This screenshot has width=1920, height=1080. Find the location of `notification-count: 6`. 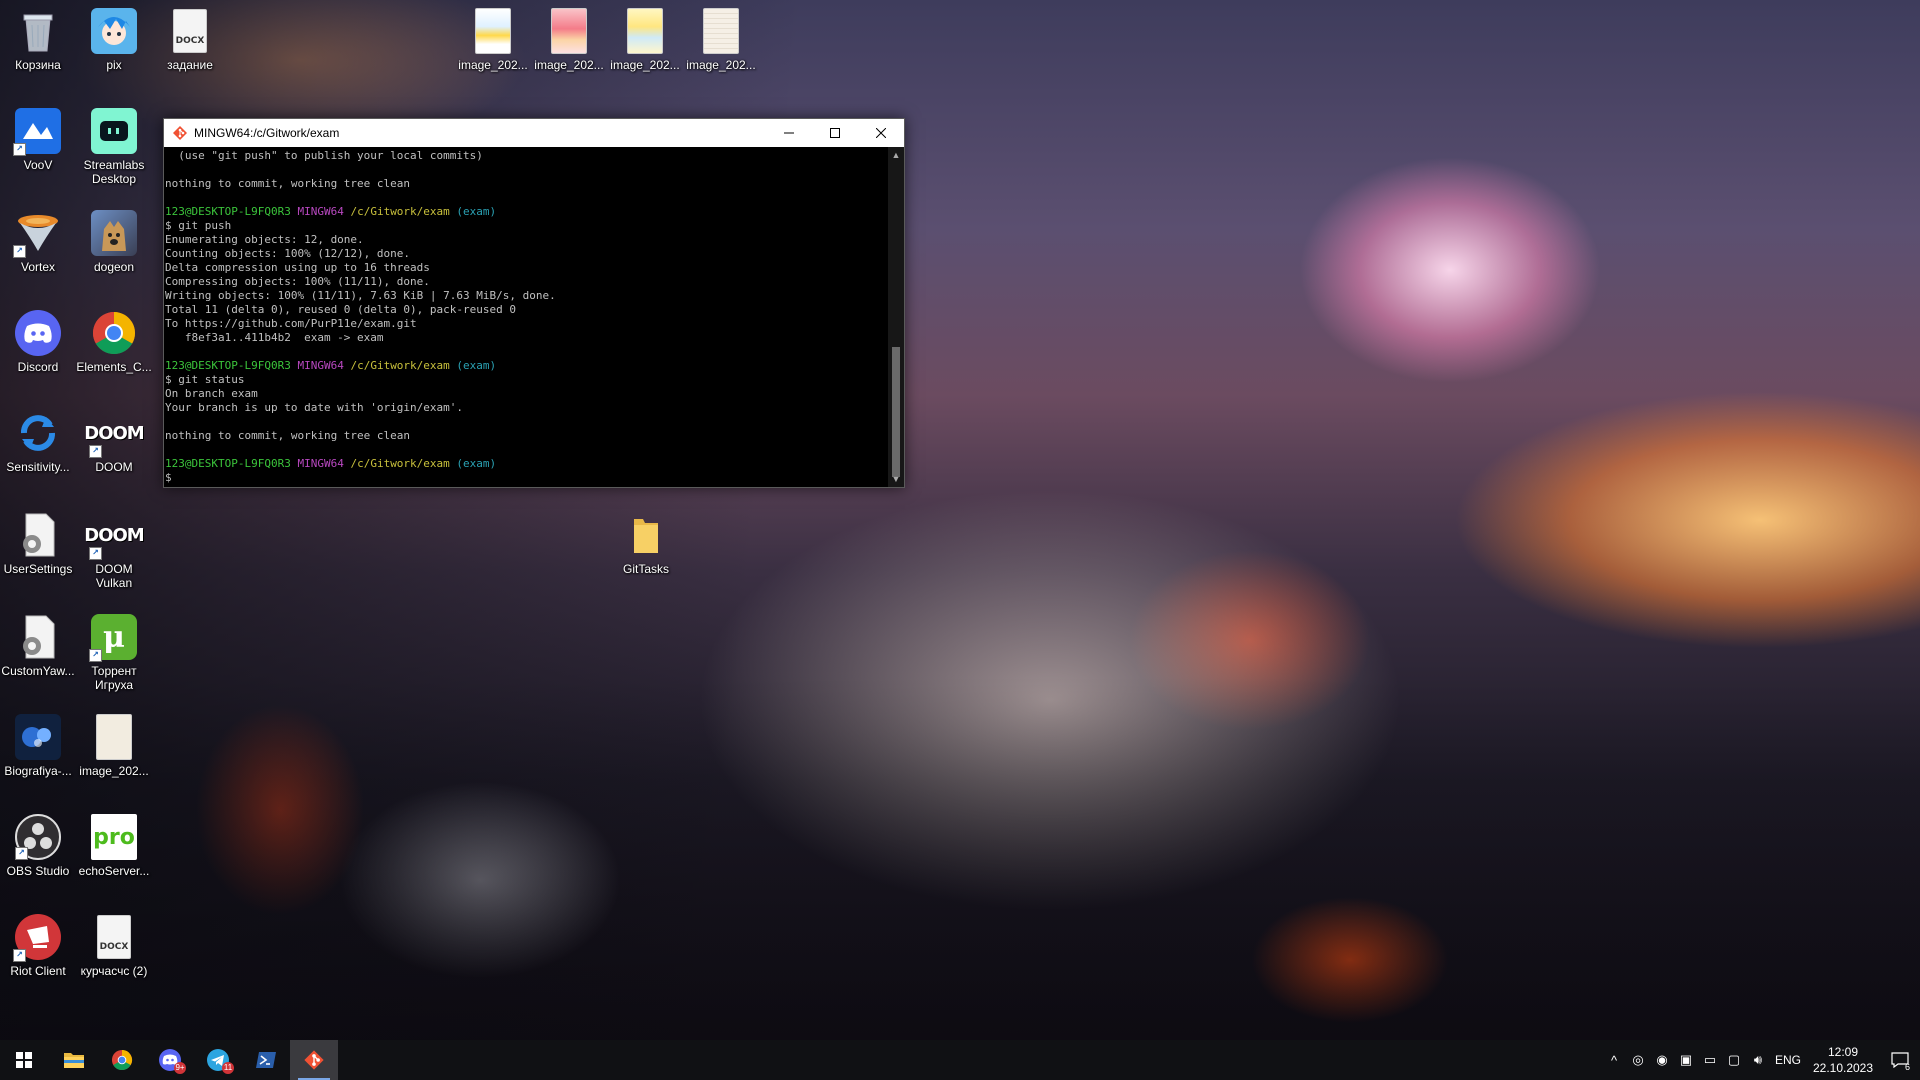

notification-count: 6 is located at coordinates (1907, 1067).